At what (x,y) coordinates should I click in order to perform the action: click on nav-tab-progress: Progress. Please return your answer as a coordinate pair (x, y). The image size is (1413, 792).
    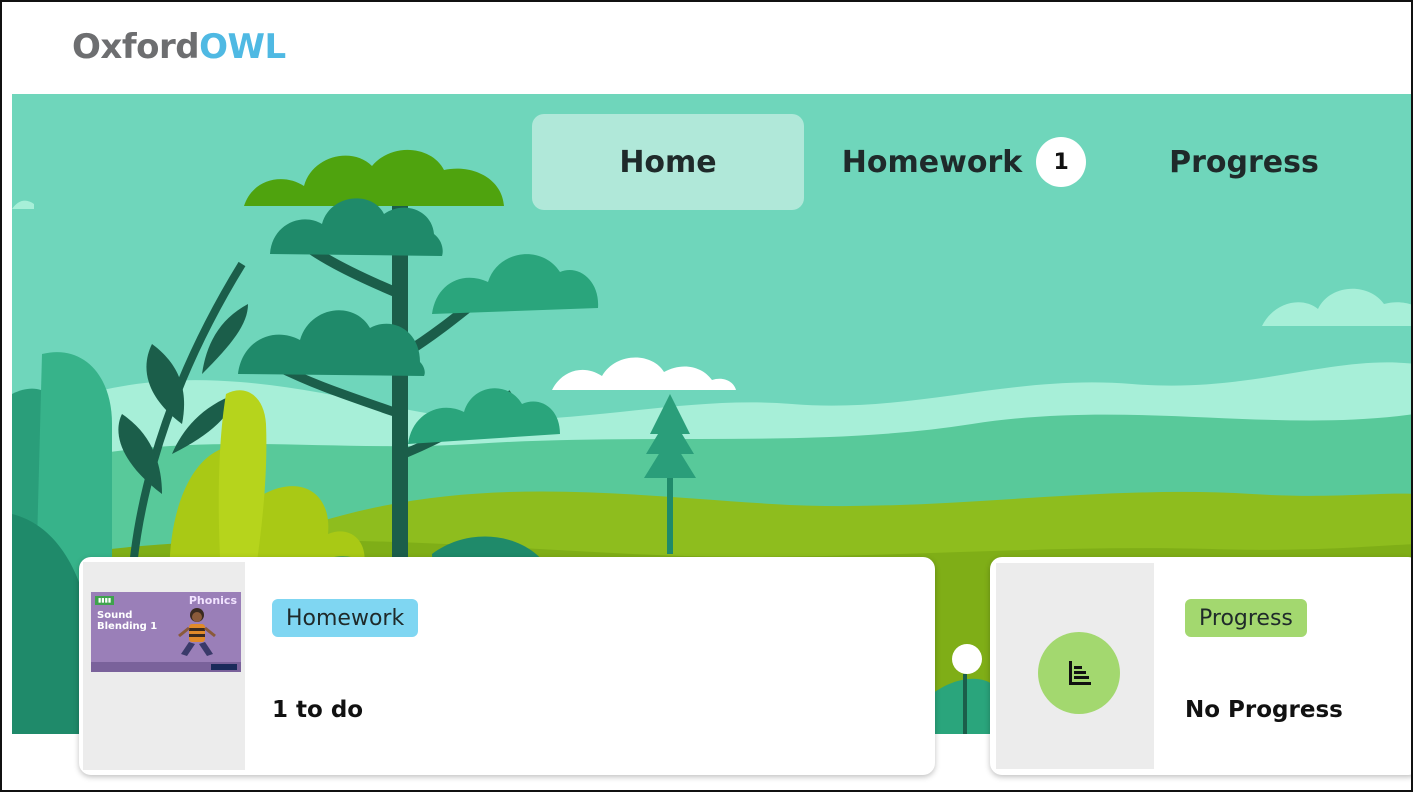
    Looking at the image, I should click on (1244, 162).